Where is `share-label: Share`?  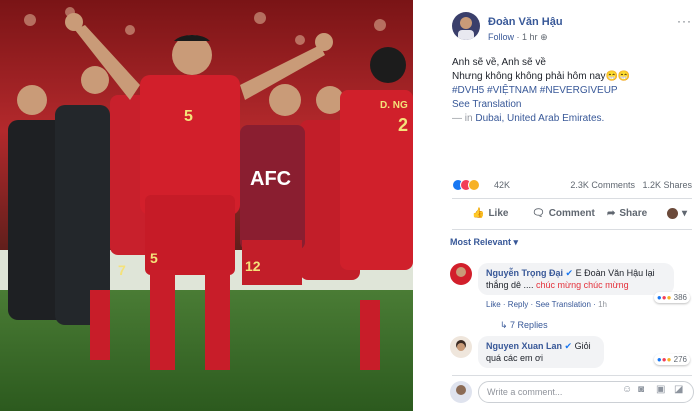
share-label: Share is located at coordinates (633, 213).